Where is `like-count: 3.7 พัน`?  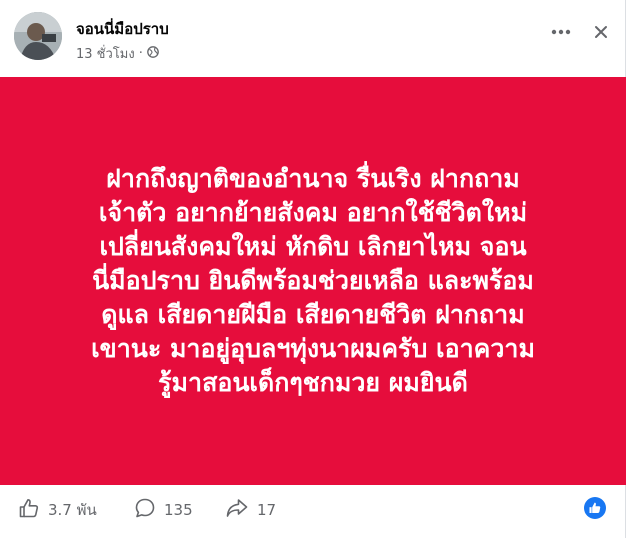
like-count: 3.7 พัน is located at coordinates (72, 510).